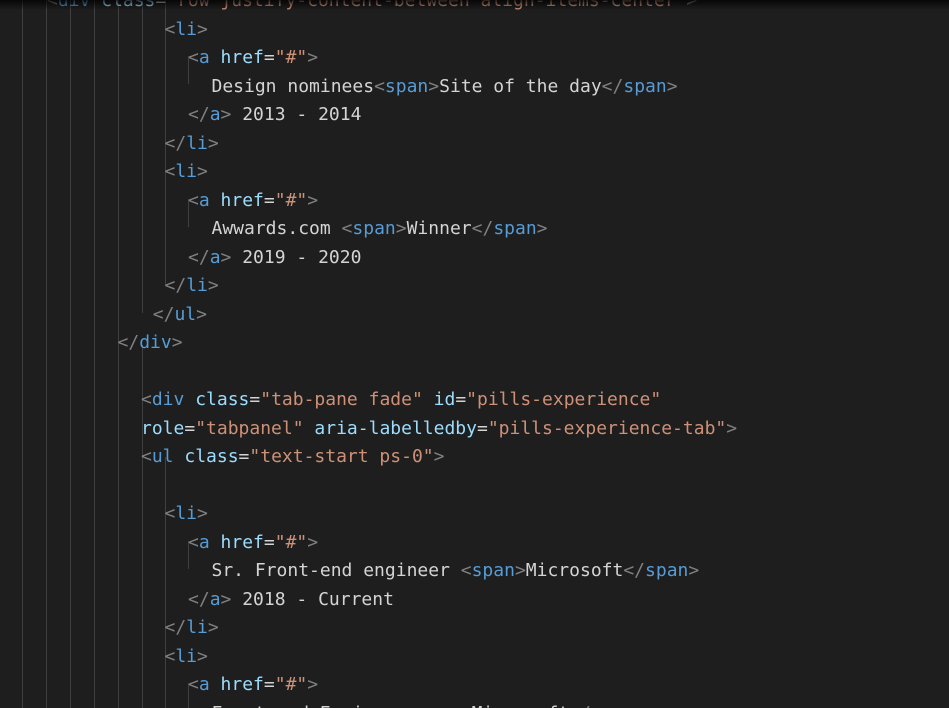 The height and width of the screenshot is (708, 949). I want to click on code-token: Front-end Engineer, so click(309, 705).